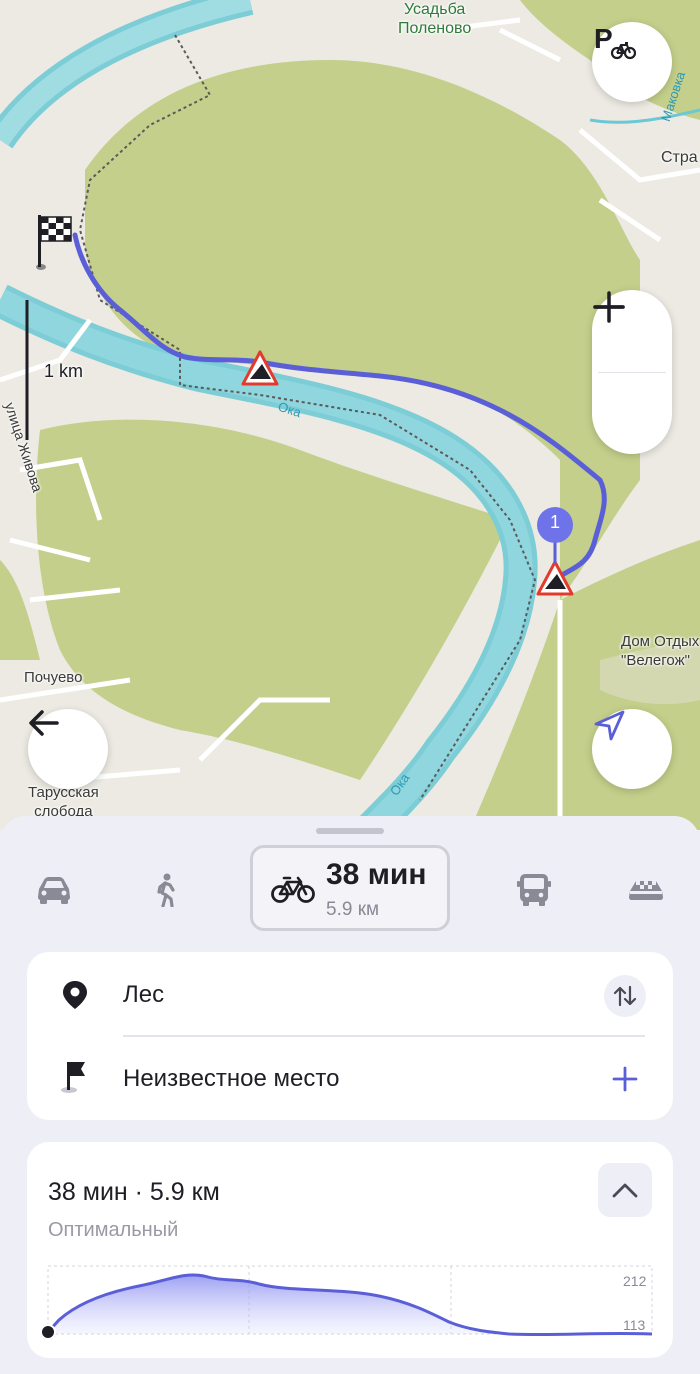 The width and height of the screenshot is (700, 1374). I want to click on mode-taxi-tab, so click(646, 890).